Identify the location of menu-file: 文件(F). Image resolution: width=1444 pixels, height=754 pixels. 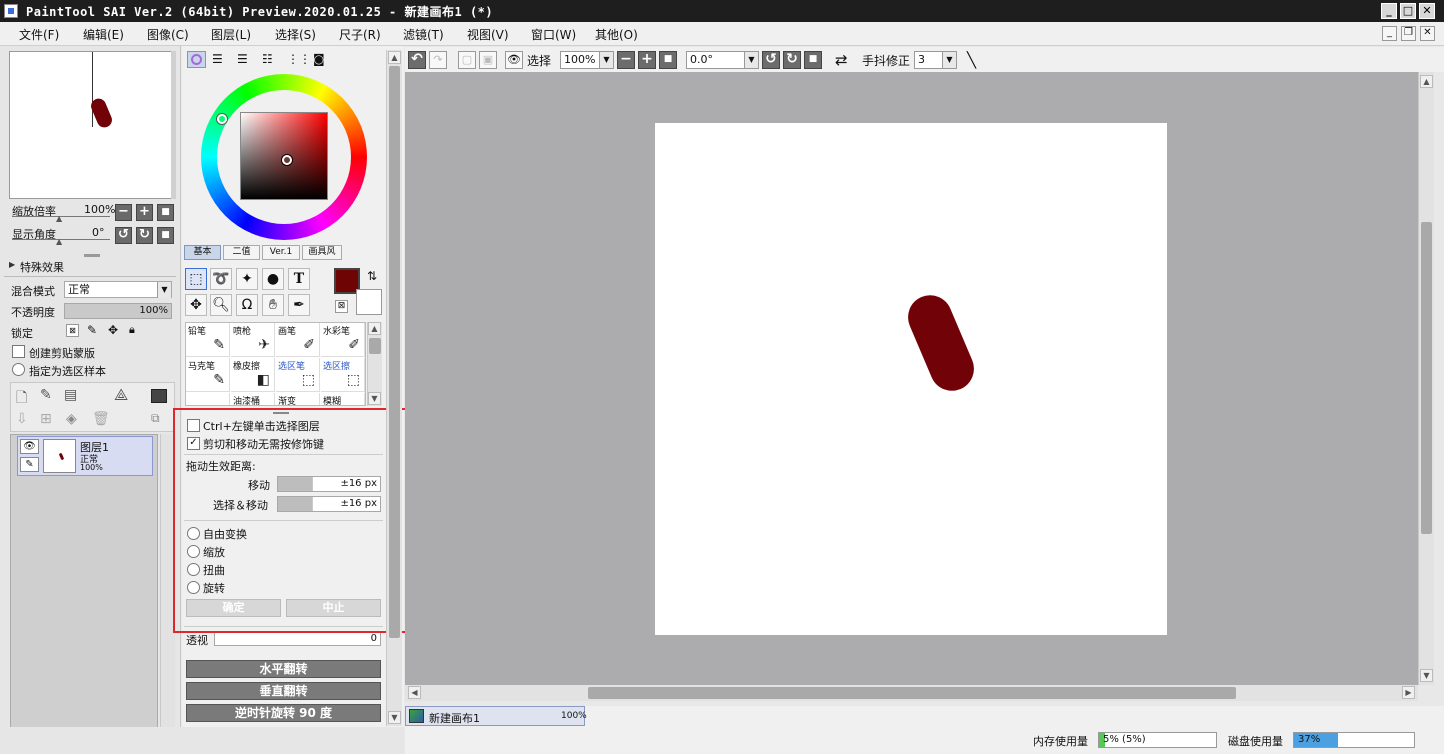
(39, 34).